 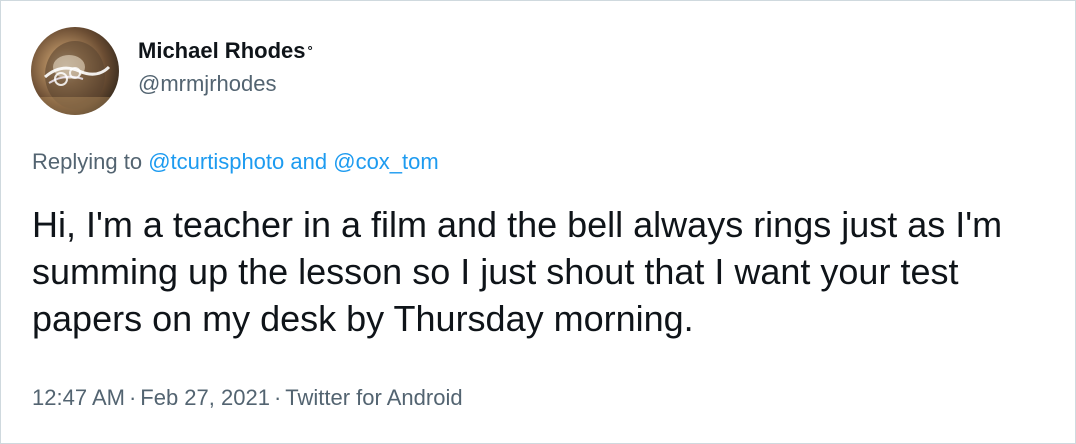 What do you see at coordinates (75, 78) in the screenshot?
I see `avatar-image` at bounding box center [75, 78].